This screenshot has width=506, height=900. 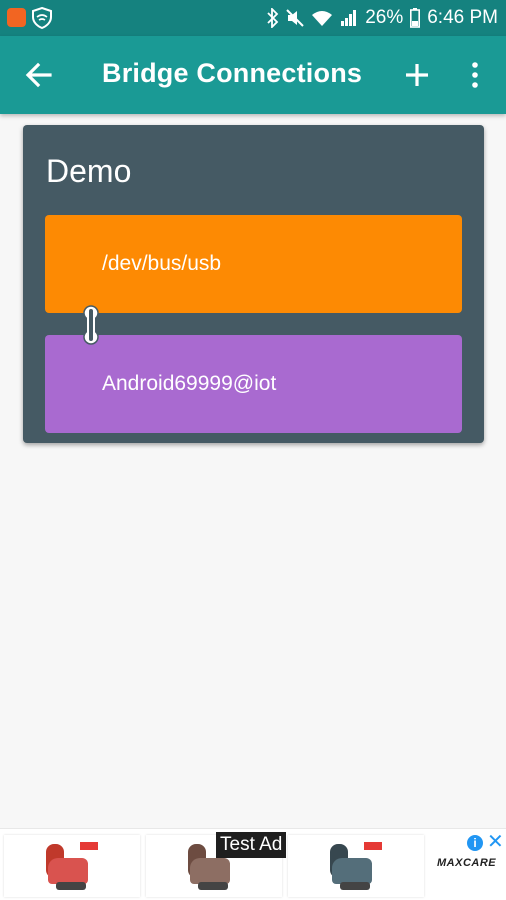 I want to click on clock: 6:46 PM, so click(x=462, y=17).